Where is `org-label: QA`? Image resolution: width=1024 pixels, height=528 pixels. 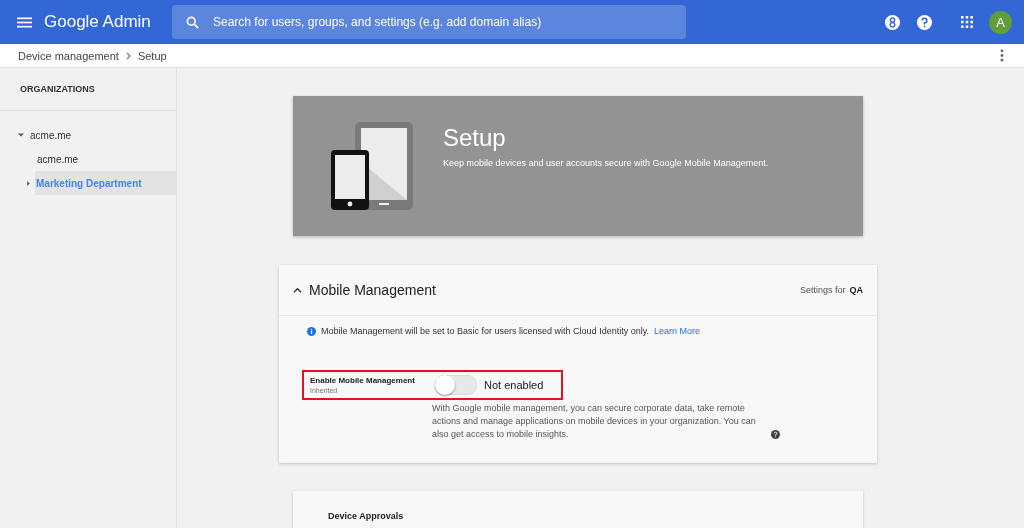 org-label: QA is located at coordinates (856, 290).